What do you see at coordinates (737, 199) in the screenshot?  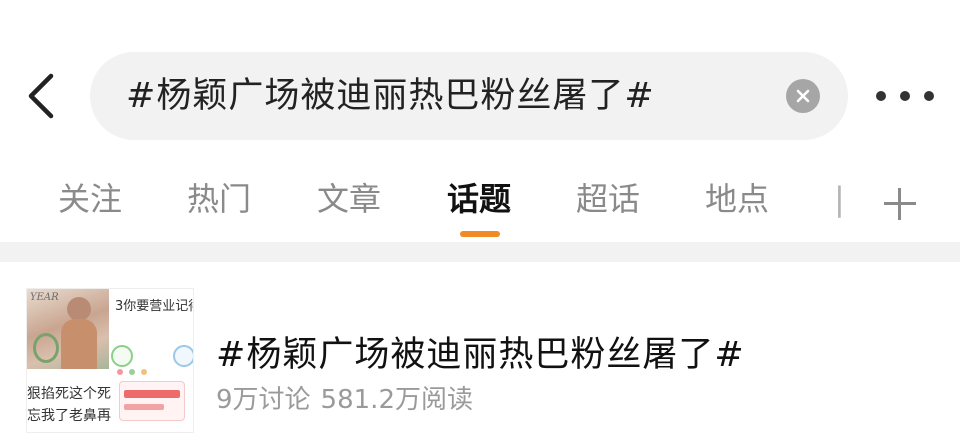 I see `tab-places: 地点` at bounding box center [737, 199].